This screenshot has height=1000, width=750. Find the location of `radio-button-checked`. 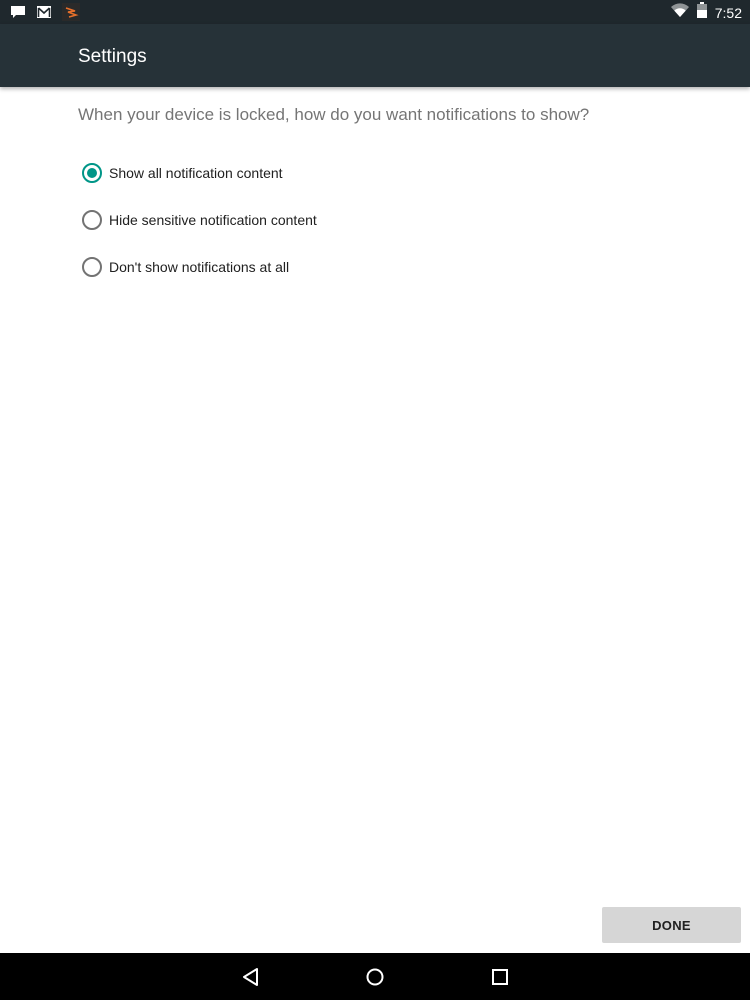

radio-button-checked is located at coordinates (92, 173).